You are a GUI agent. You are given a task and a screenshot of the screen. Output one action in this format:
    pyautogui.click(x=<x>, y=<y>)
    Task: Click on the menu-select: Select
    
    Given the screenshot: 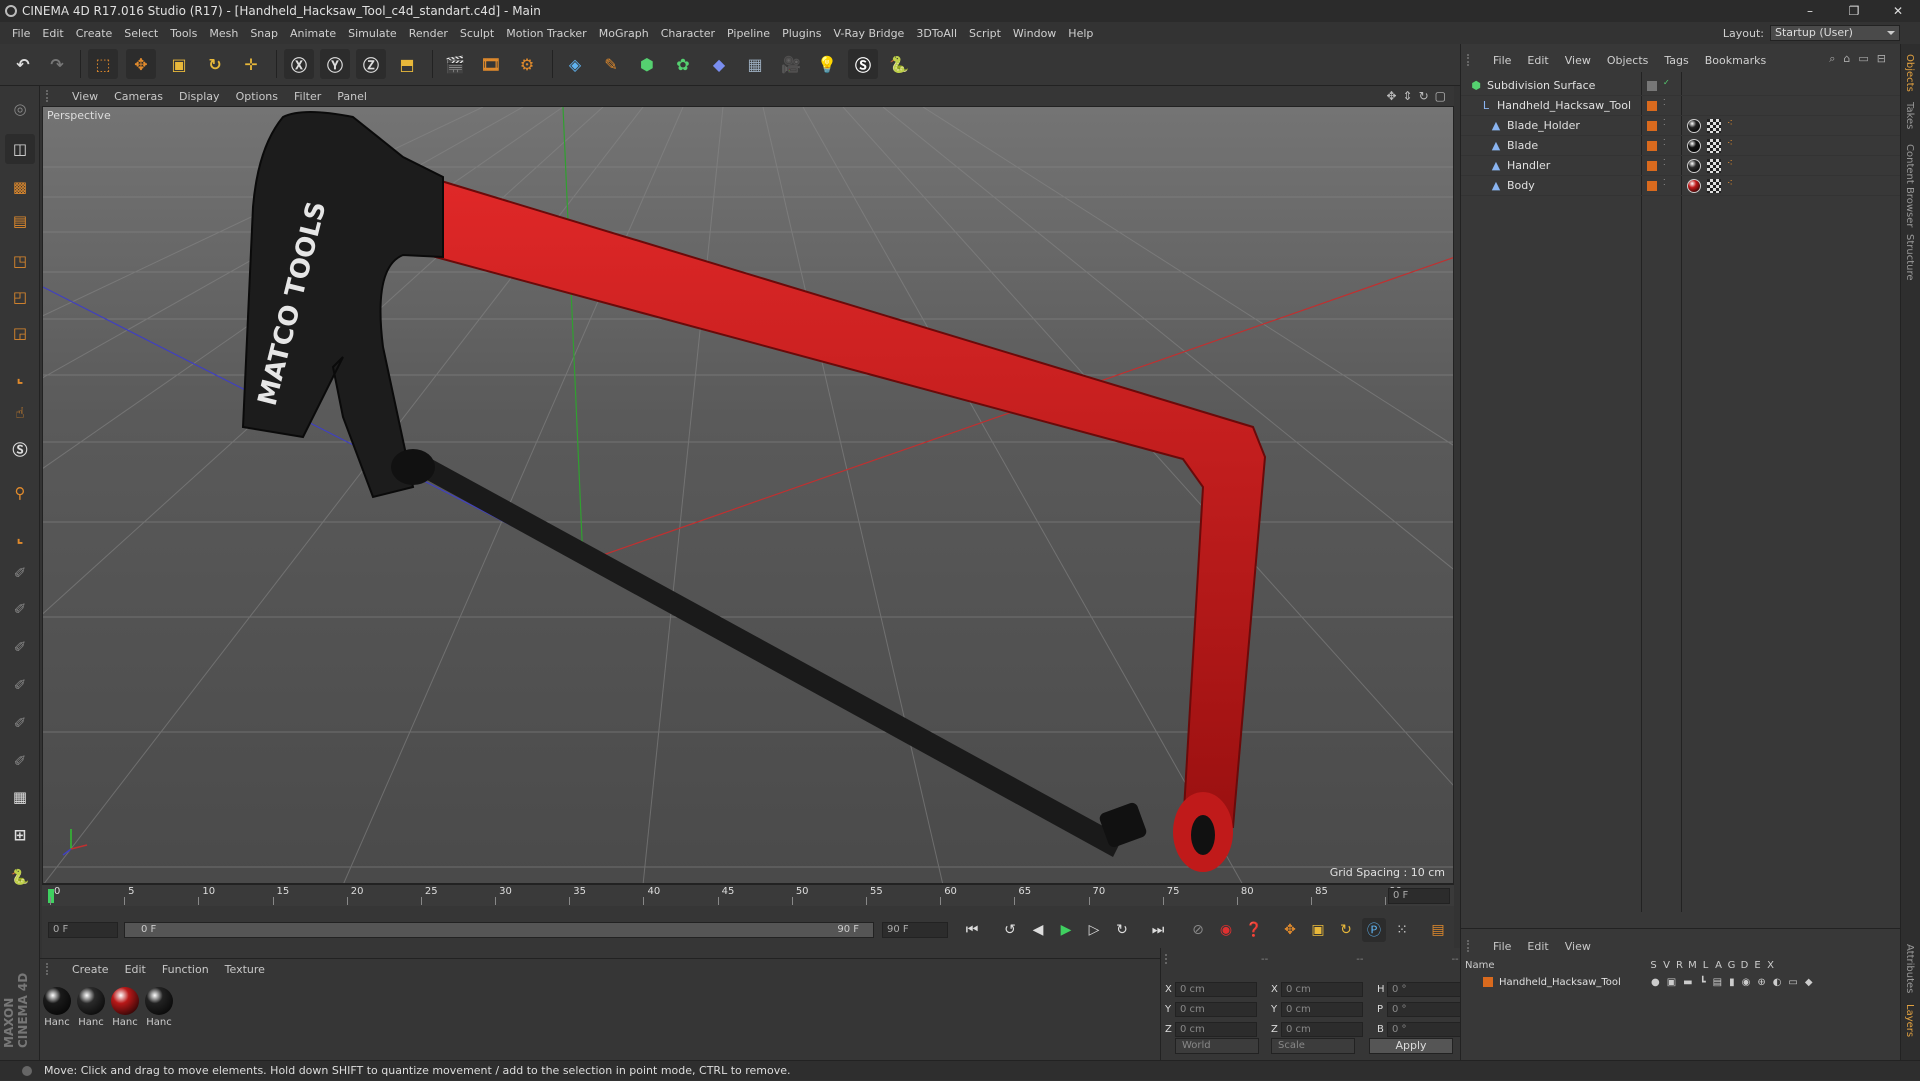 What is the action you would take?
    pyautogui.click(x=141, y=33)
    